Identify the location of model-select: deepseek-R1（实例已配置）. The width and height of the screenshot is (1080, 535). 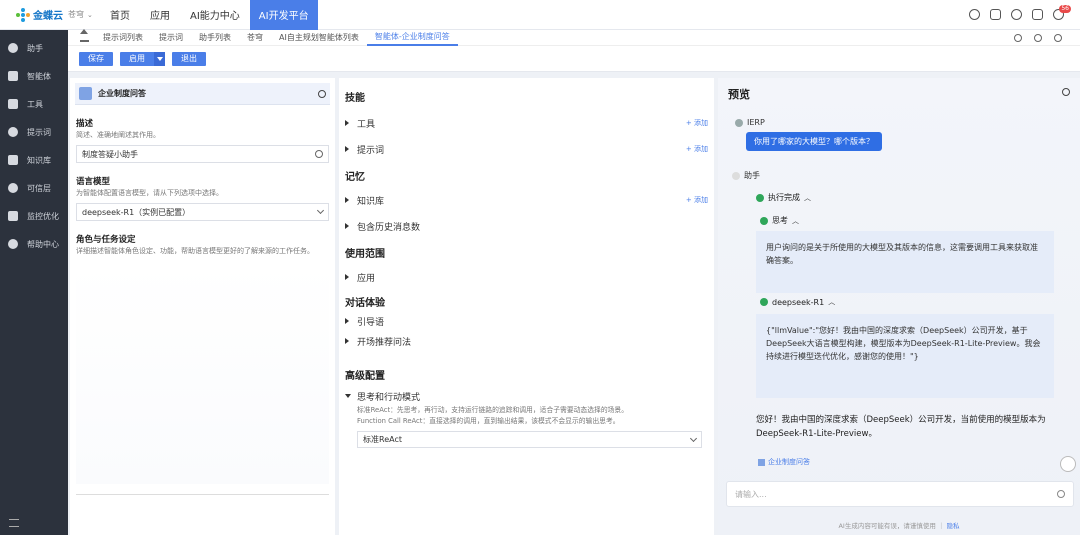
(202, 212).